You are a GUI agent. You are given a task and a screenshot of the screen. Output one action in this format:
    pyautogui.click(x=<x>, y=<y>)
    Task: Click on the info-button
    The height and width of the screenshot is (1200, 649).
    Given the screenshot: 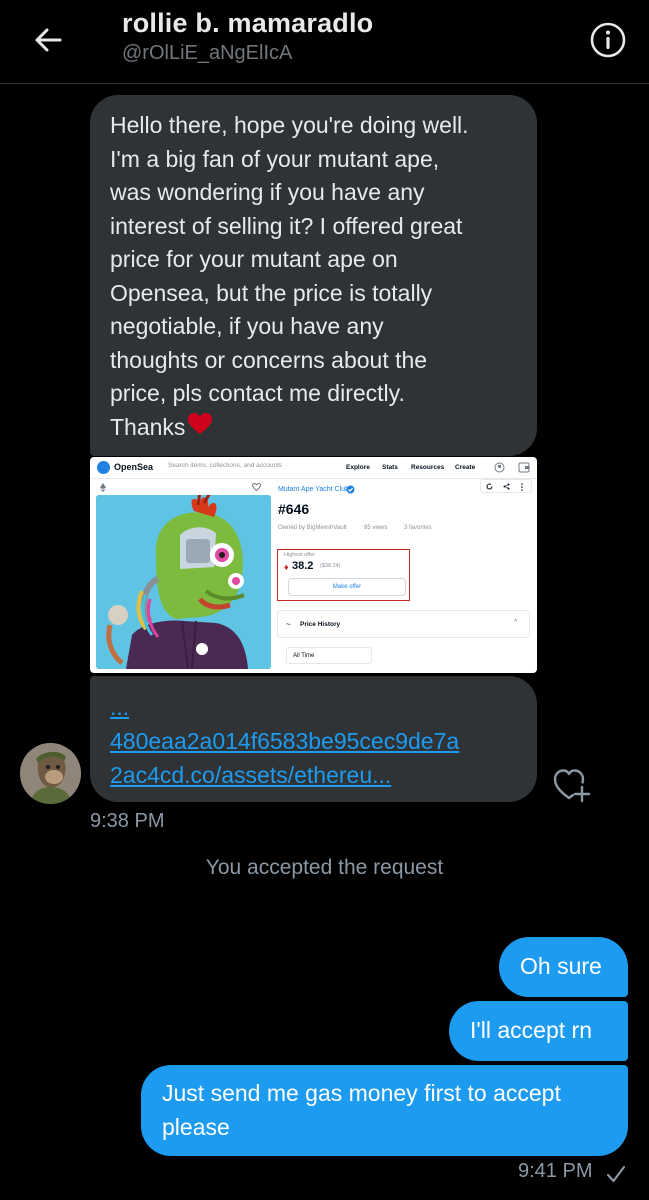 What is the action you would take?
    pyautogui.click(x=608, y=40)
    